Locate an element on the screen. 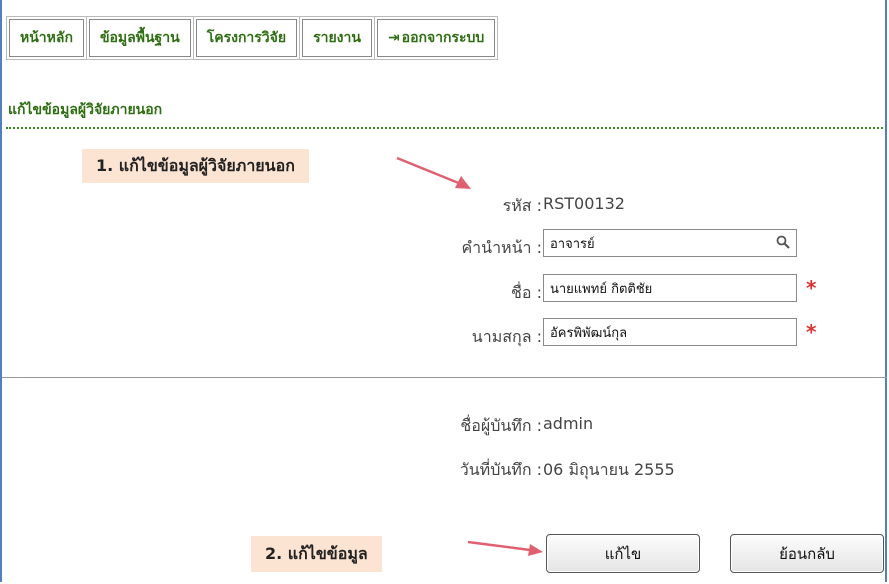 The width and height of the screenshot is (889, 584). nav-tab-research-projects: โครงการวิจัย is located at coordinates (246, 38).